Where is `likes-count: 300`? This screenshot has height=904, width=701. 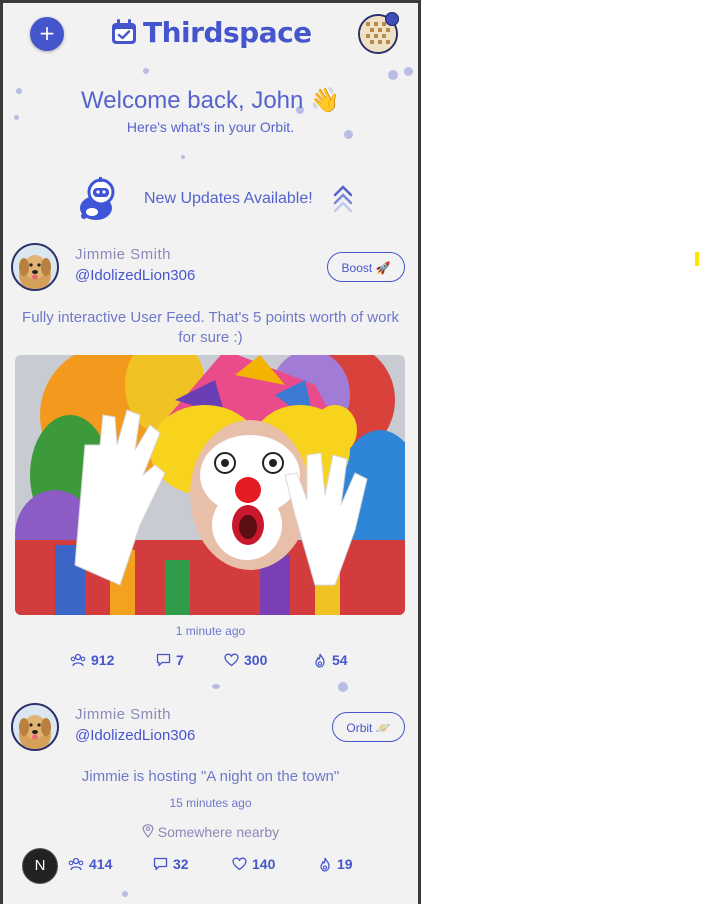
likes-count: 300 is located at coordinates (256, 660).